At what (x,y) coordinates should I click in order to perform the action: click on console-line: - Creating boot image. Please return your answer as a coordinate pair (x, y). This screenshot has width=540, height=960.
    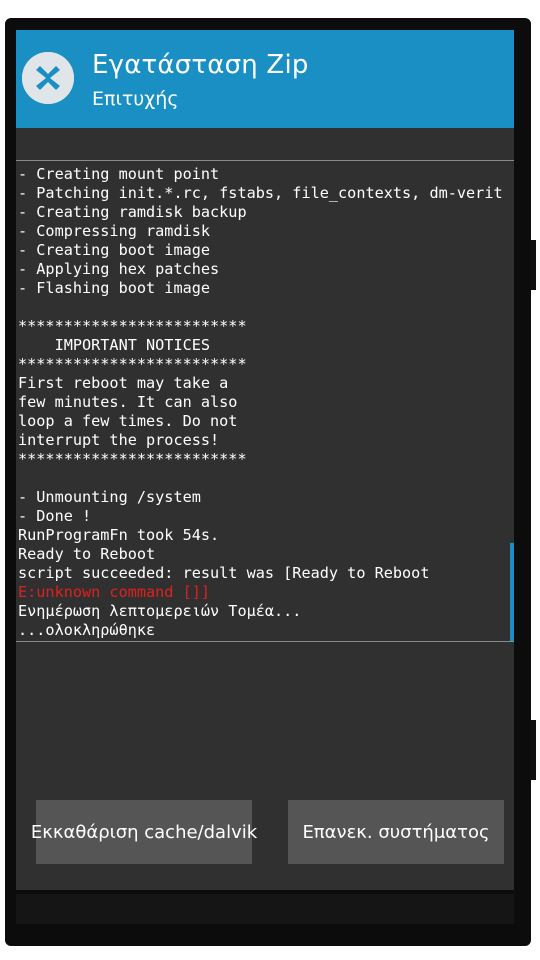
    Looking at the image, I should click on (114, 250).